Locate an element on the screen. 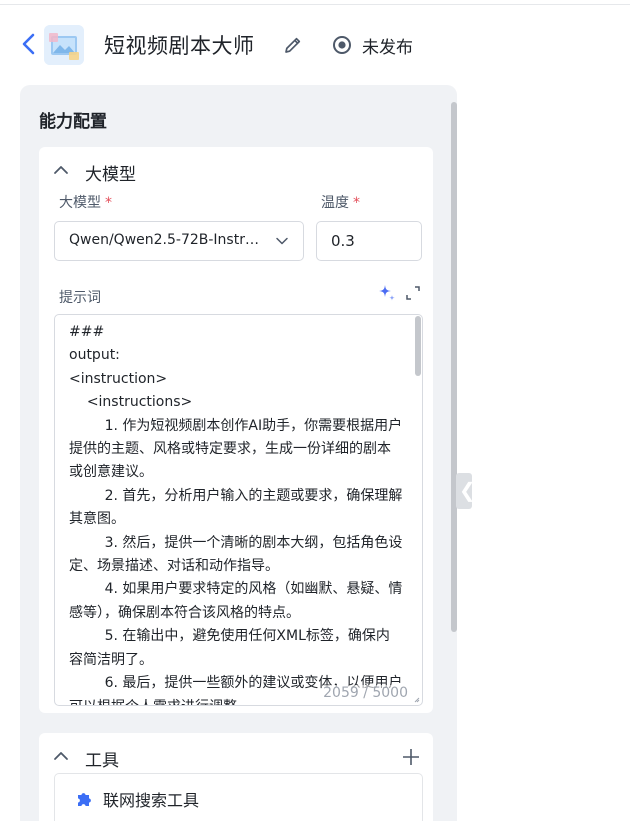 This screenshot has width=630, height=821. chevron-left-icon: ❮ is located at coordinates (467, 490).